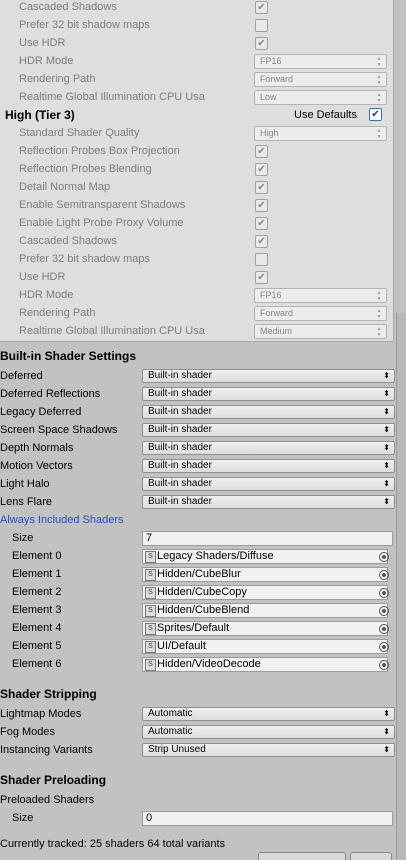 The height and width of the screenshot is (860, 406). What do you see at coordinates (37, 592) in the screenshot?
I see `element-label: Element 2` at bounding box center [37, 592].